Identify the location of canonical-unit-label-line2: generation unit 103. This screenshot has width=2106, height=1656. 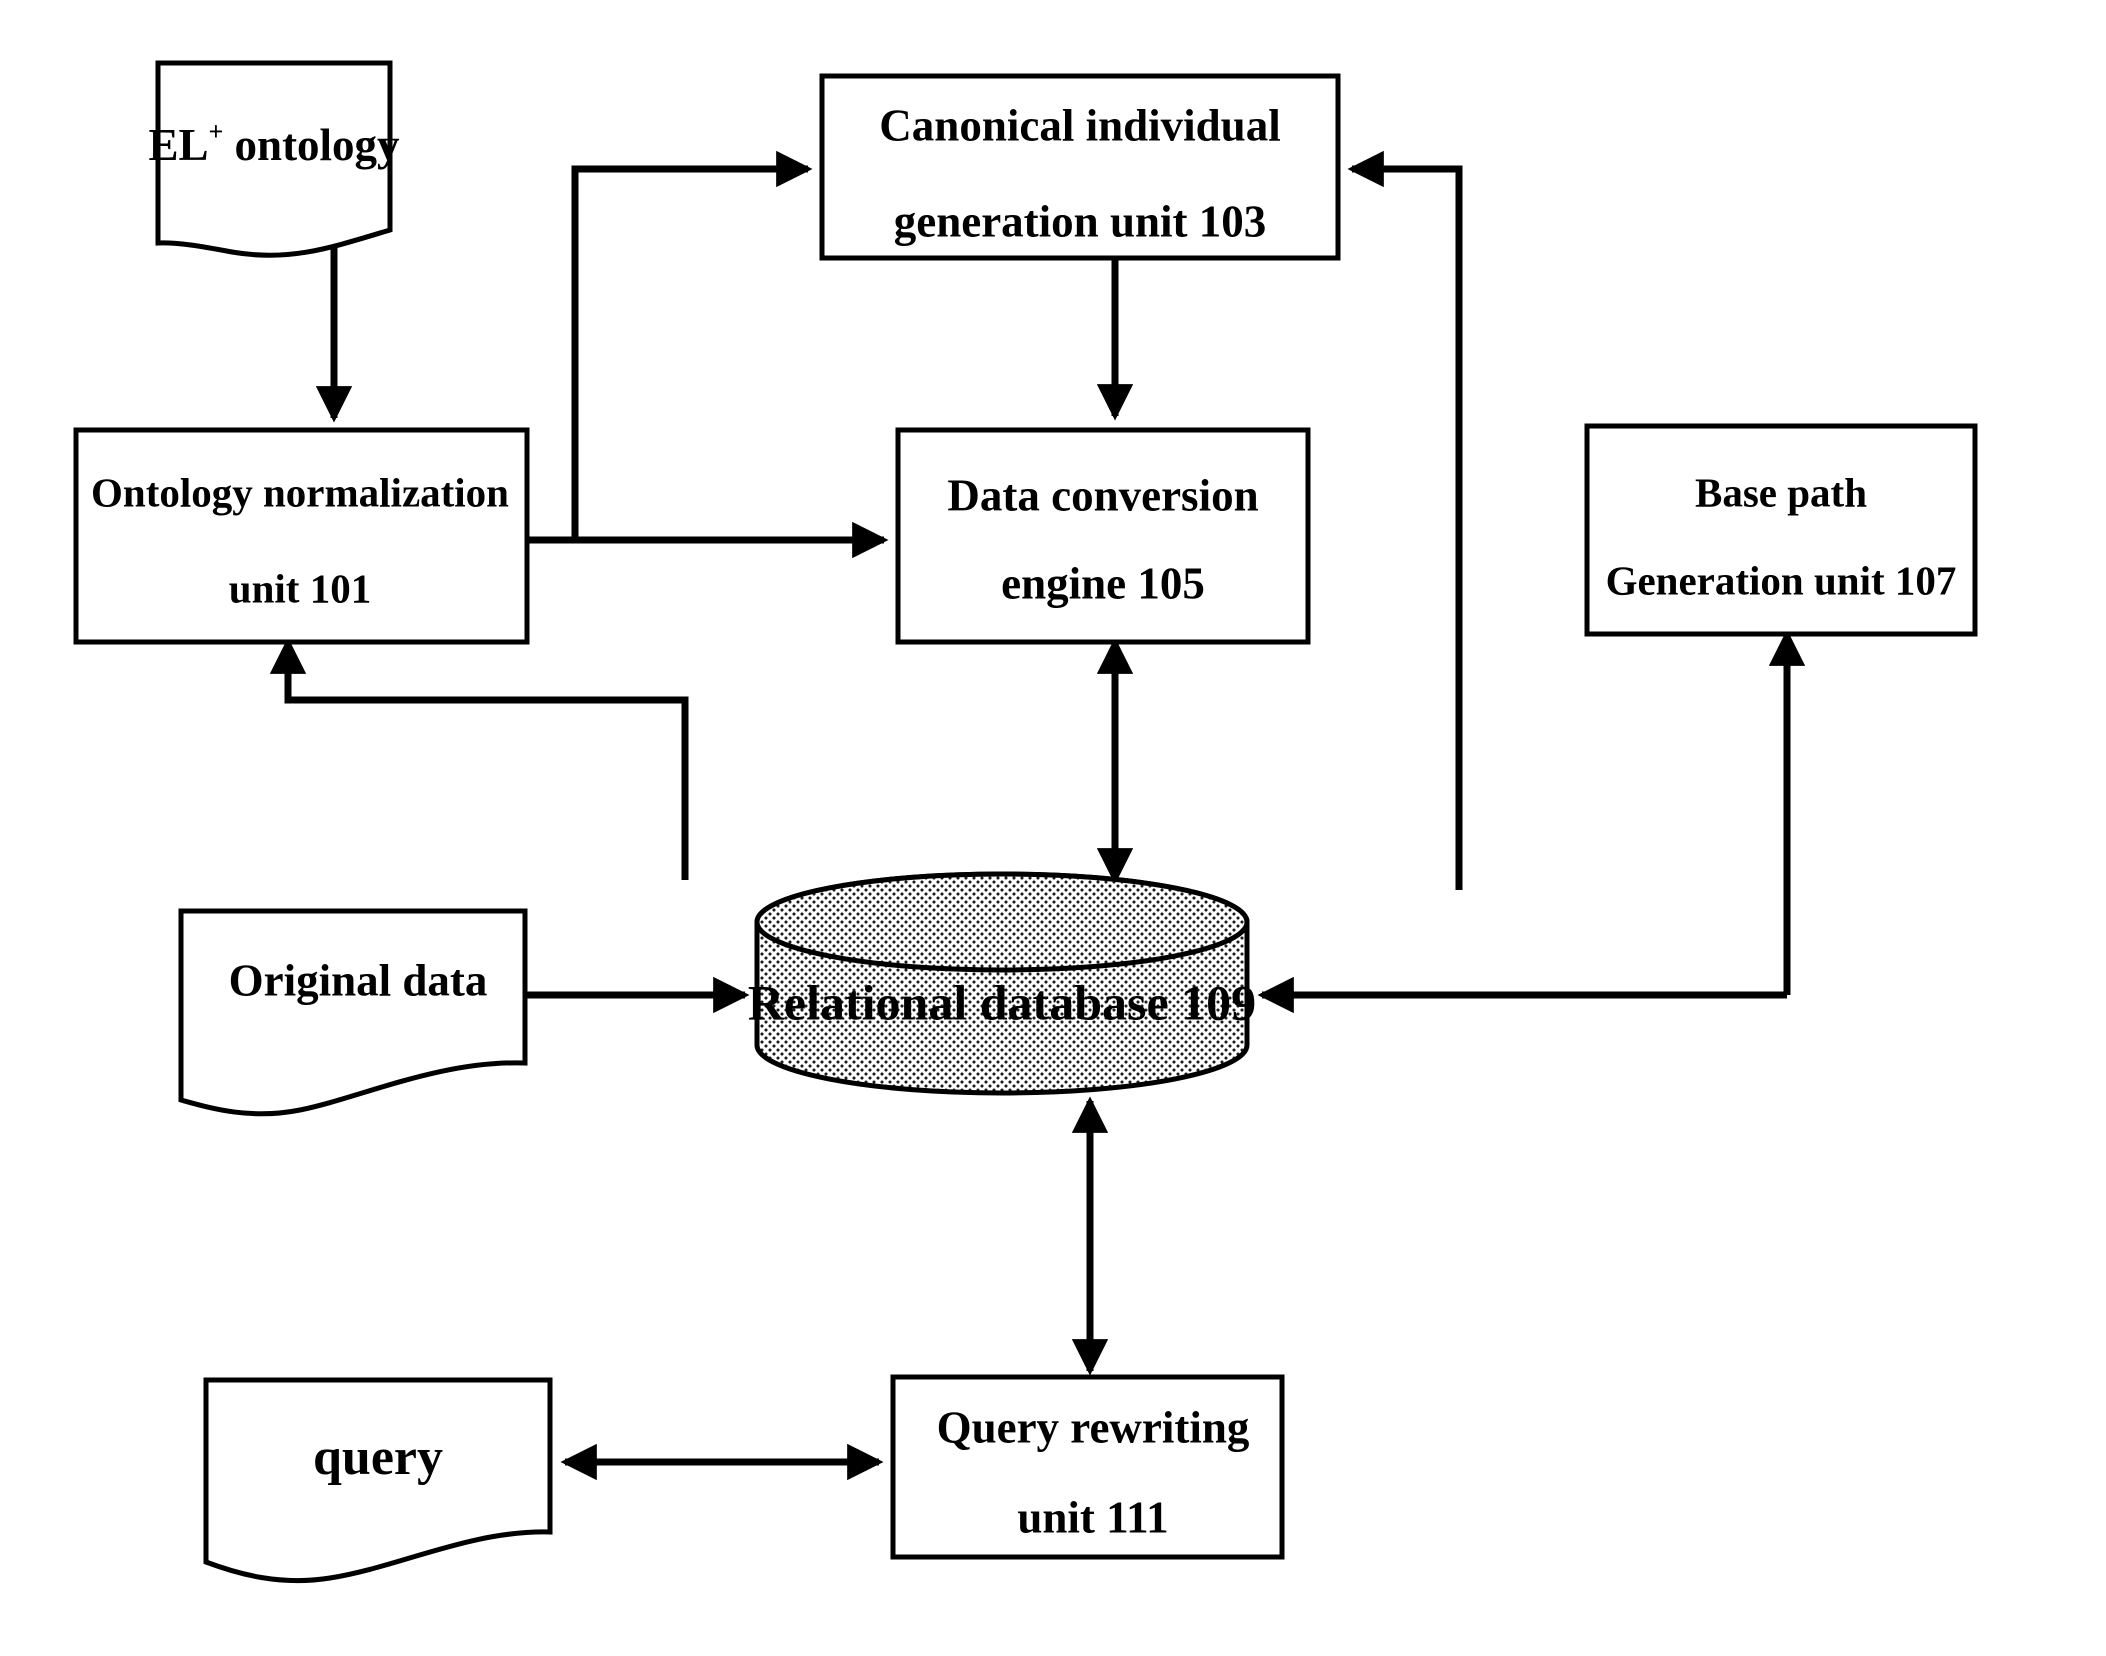
(1080, 221).